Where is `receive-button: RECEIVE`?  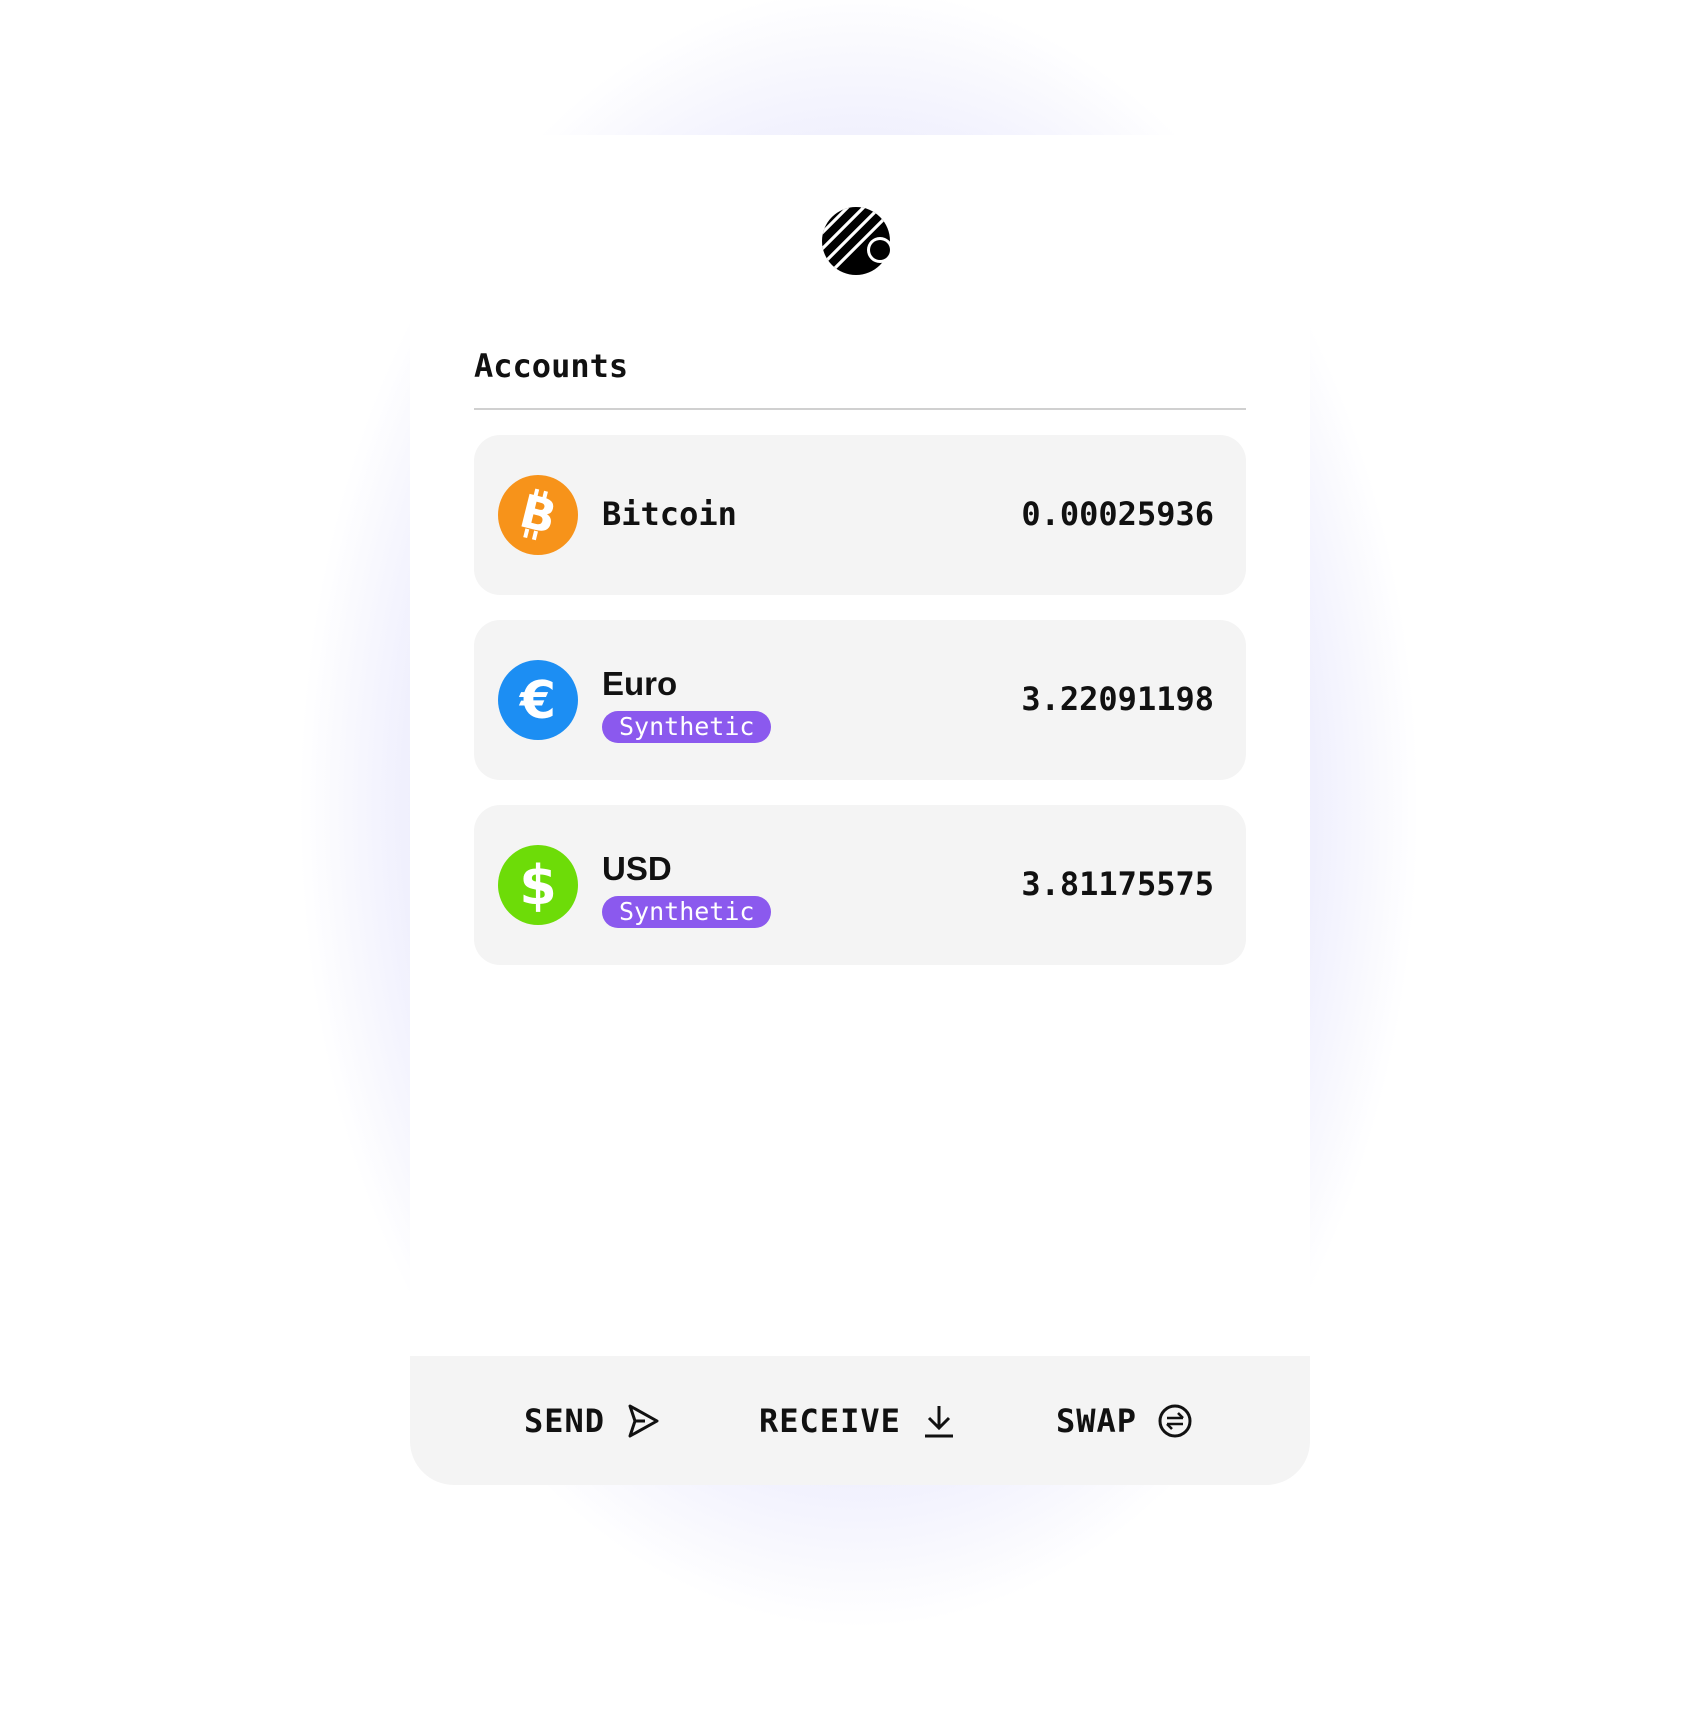
receive-button: RECEIVE is located at coordinates (858, 1421).